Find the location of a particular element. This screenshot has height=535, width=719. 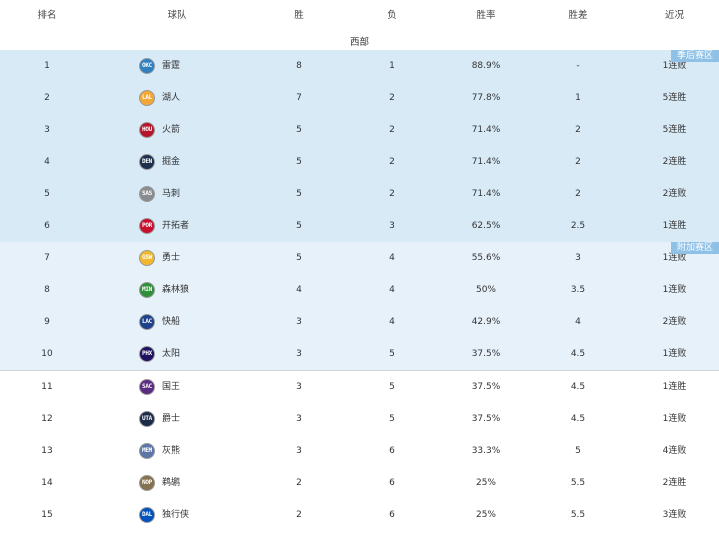

team-cell: POR 开拓者 is located at coordinates (177, 226).